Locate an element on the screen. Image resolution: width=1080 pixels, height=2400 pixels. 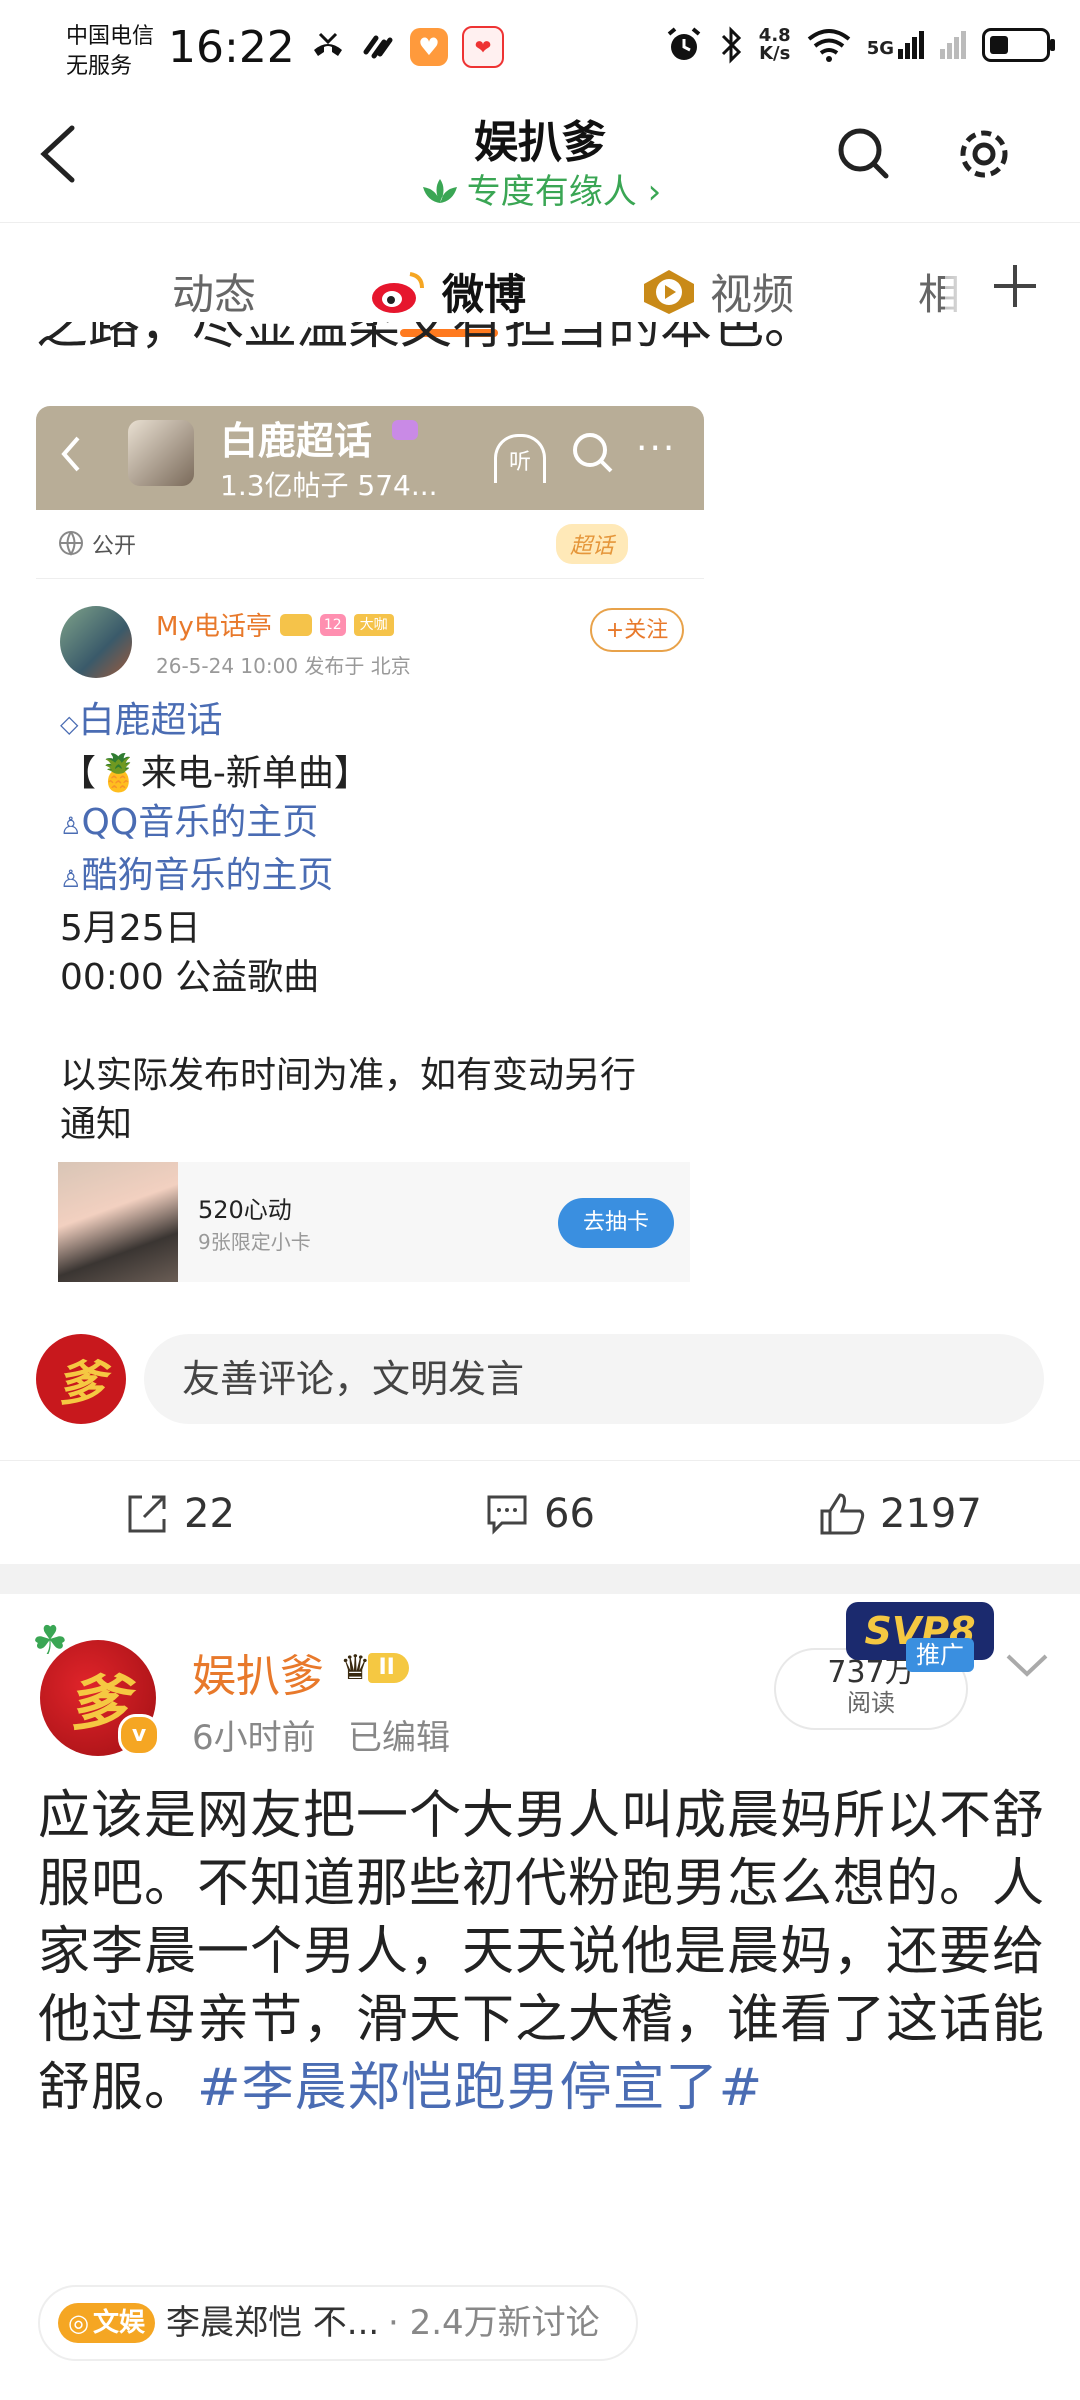
kugou-music-link: ♙酷狗音乐的主页 is located at coordinates (197, 875).